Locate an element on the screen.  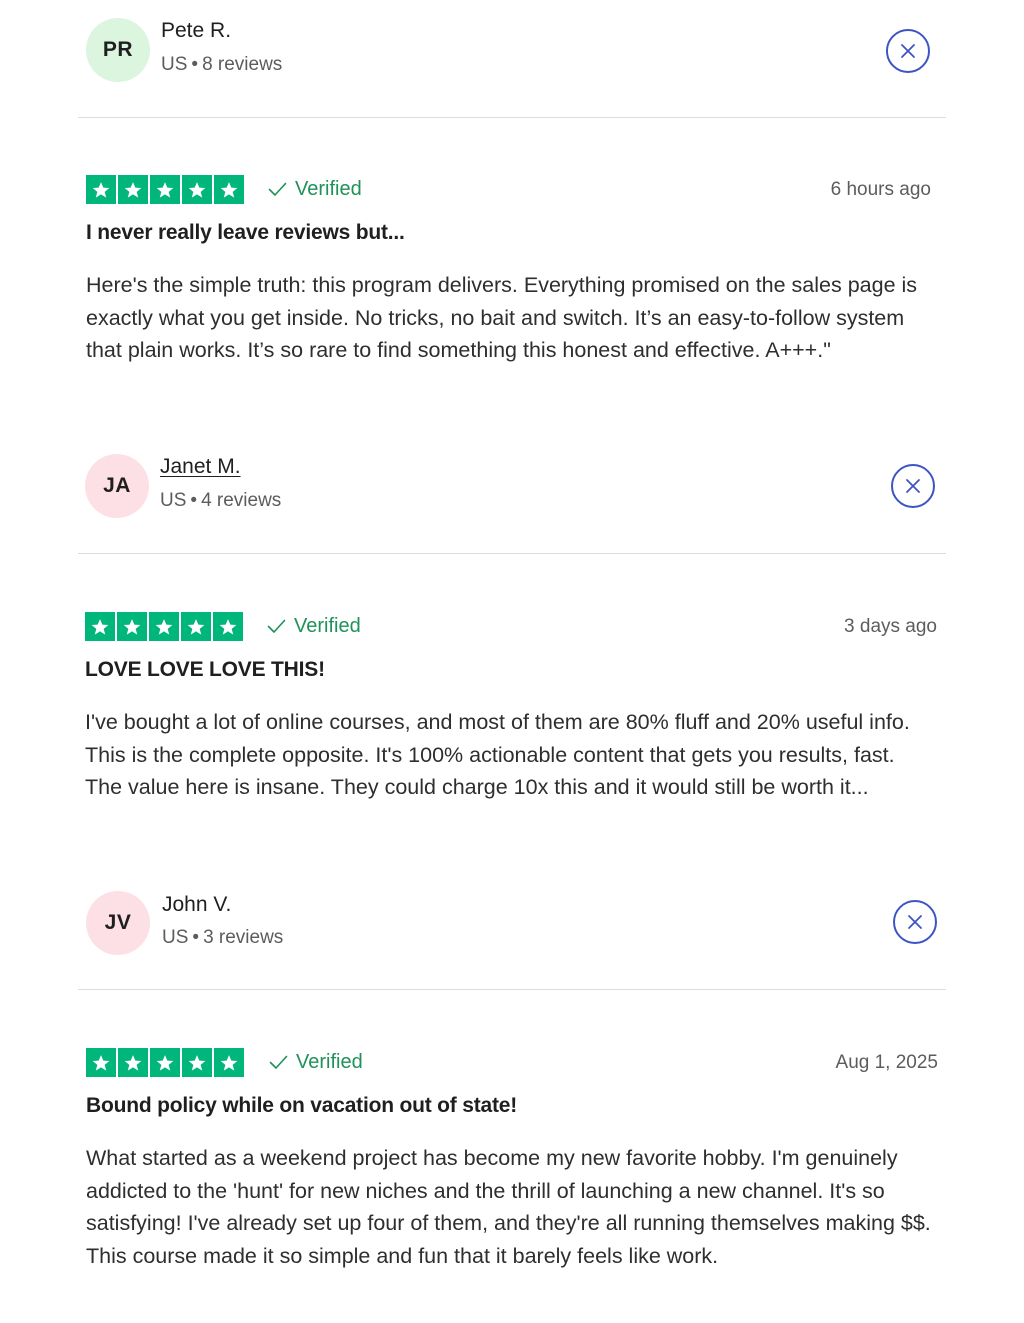
review-date: 6 hours ago is located at coordinates (880, 189).